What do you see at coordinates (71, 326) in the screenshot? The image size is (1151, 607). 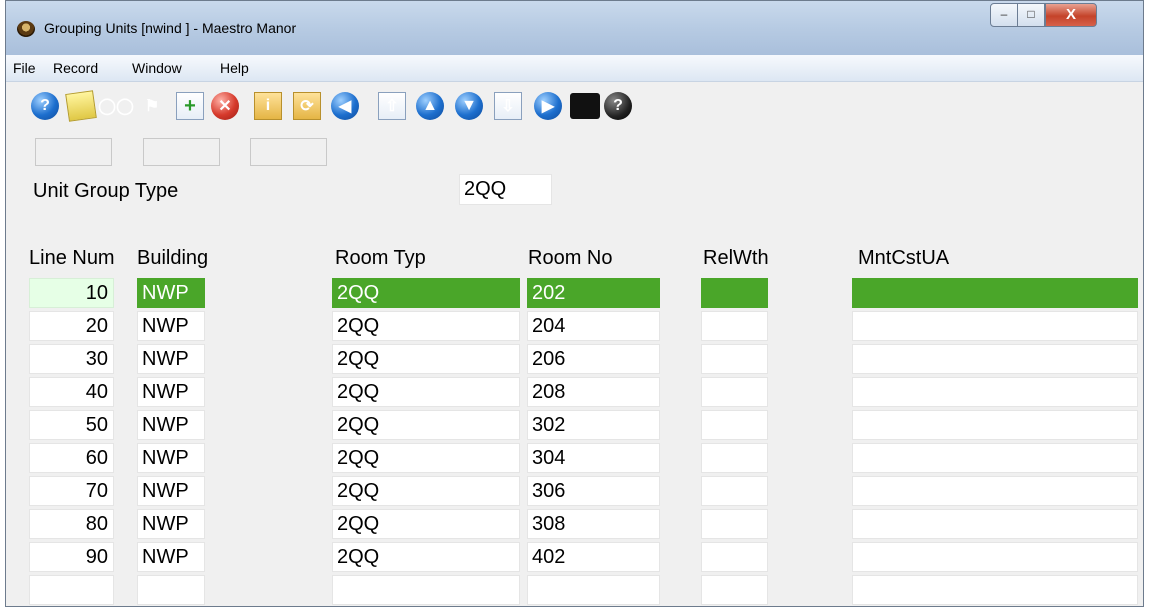 I see `line-num-cell: 20` at bounding box center [71, 326].